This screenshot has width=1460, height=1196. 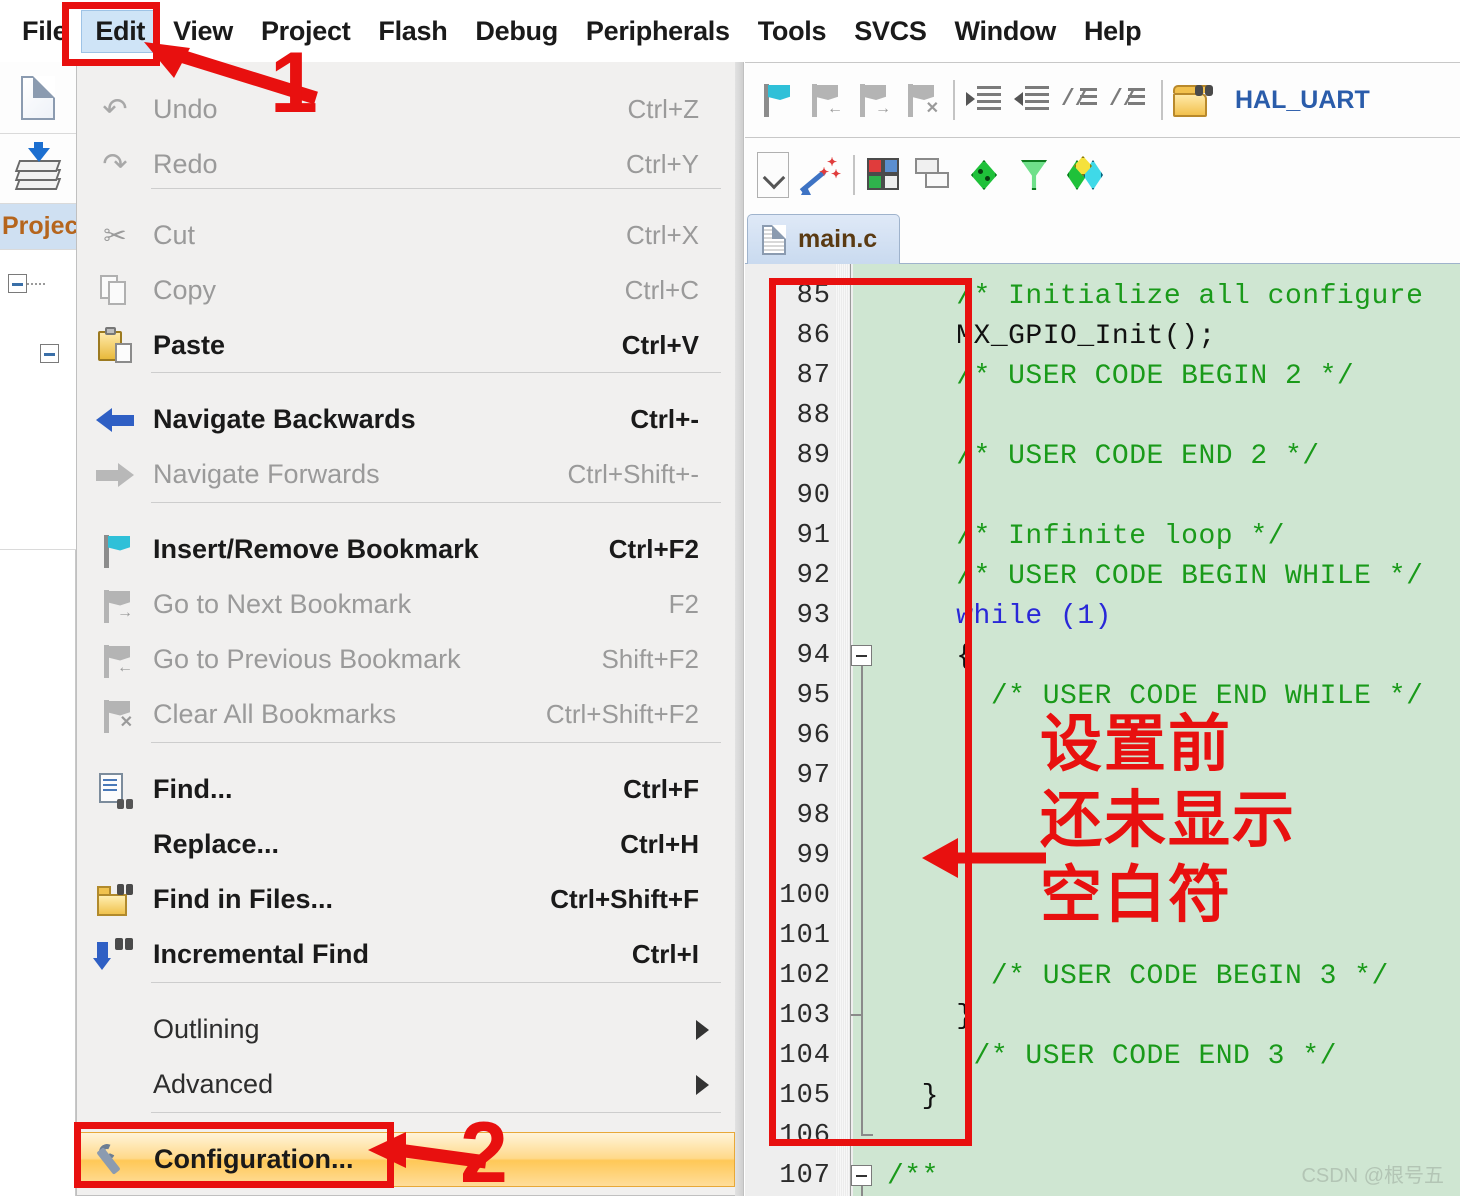 What do you see at coordinates (1102, 1136) in the screenshot?
I see `code-line: 106` at bounding box center [1102, 1136].